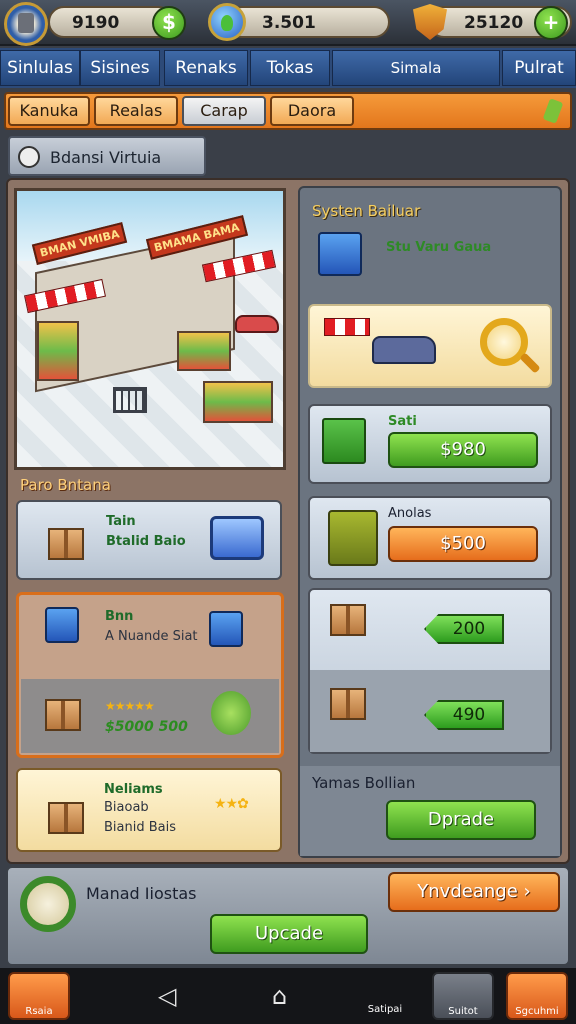 This screenshot has height=1024, width=576. I want to click on right-item3-label: Anolas, so click(410, 513).